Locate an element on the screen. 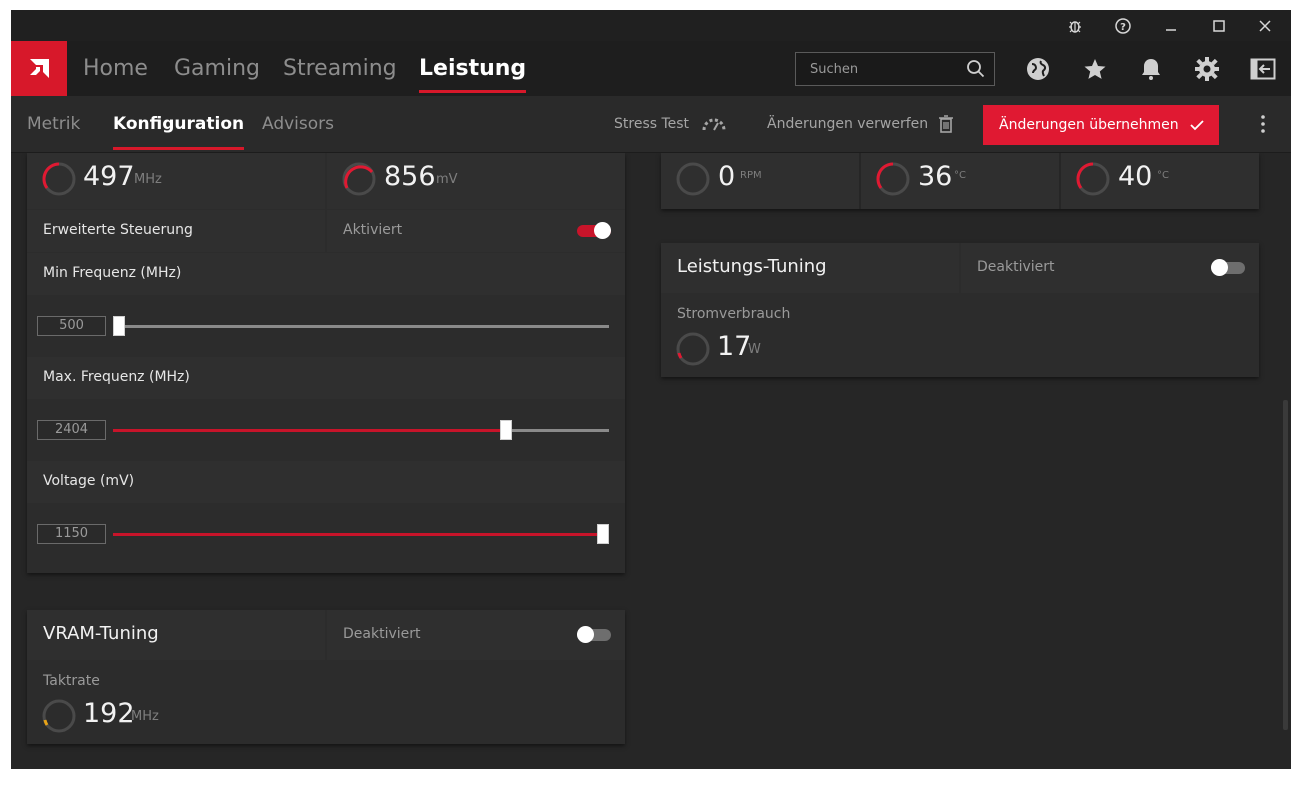  content-scrollbar is located at coordinates (1285, 565).